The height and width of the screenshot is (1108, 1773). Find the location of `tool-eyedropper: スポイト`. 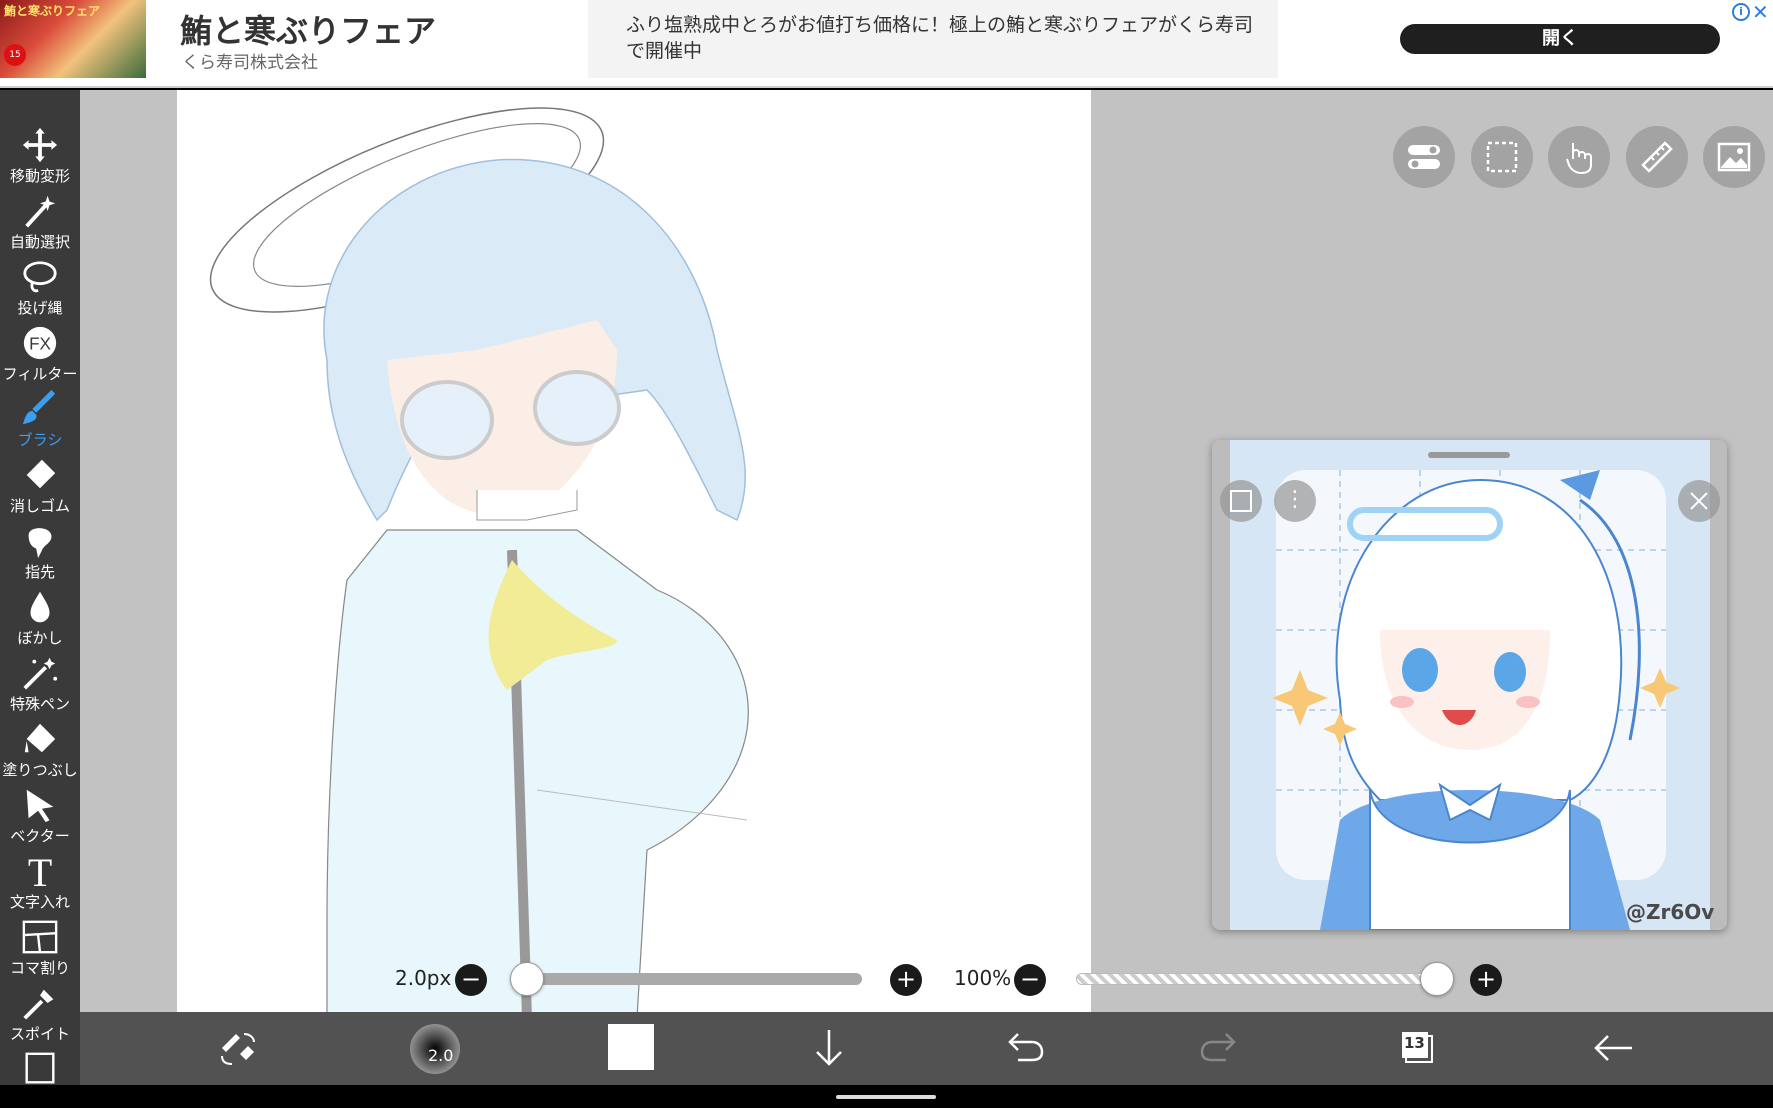

tool-eyedropper: スポイト is located at coordinates (40, 1013).